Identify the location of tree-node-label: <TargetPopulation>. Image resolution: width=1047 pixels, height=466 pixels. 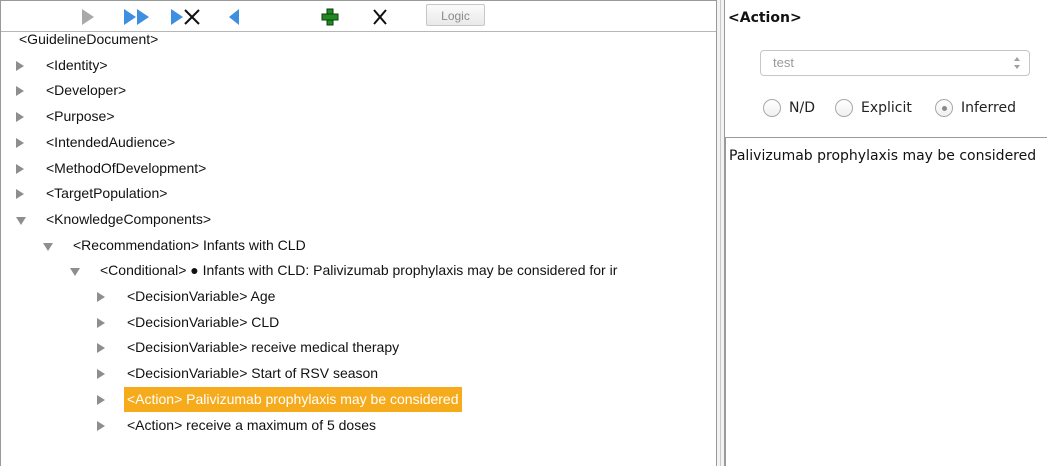
(107, 193).